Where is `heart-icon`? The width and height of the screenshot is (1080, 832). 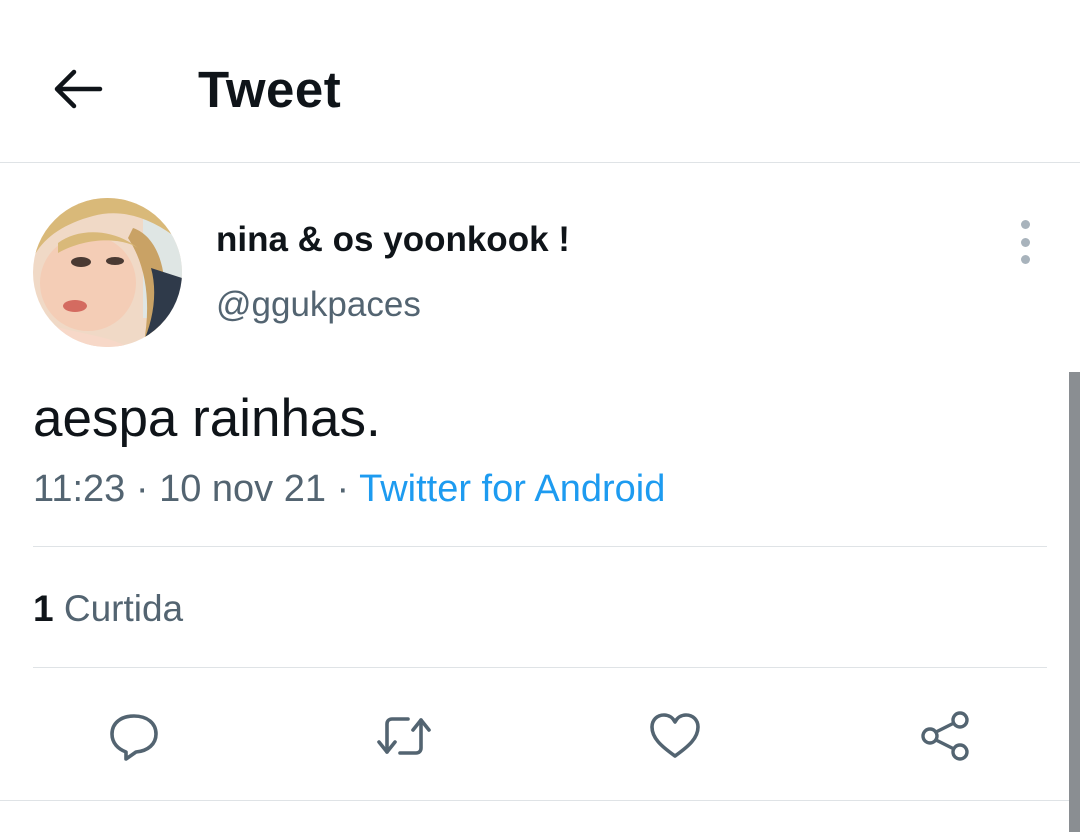 heart-icon is located at coordinates (675, 735).